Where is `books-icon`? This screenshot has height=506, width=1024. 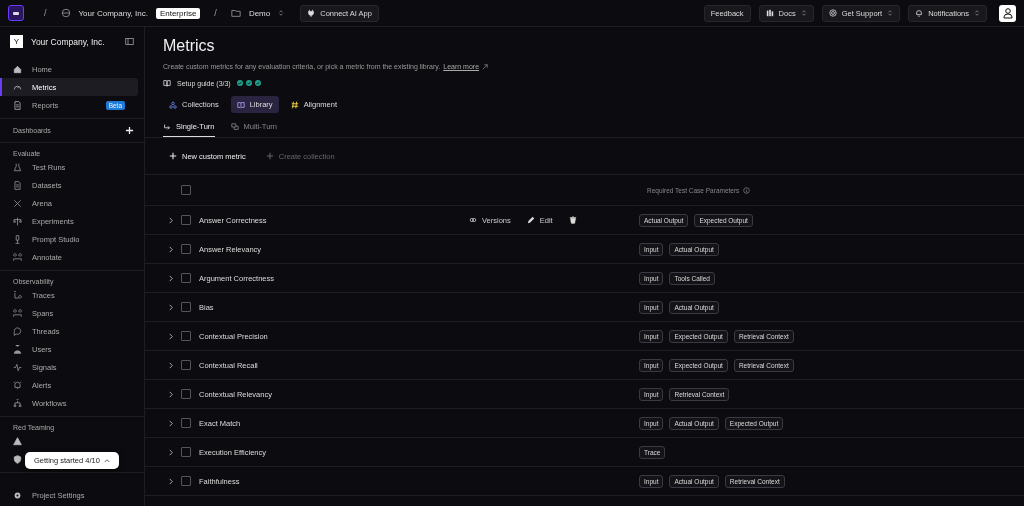
books-icon is located at coordinates (769, 13).